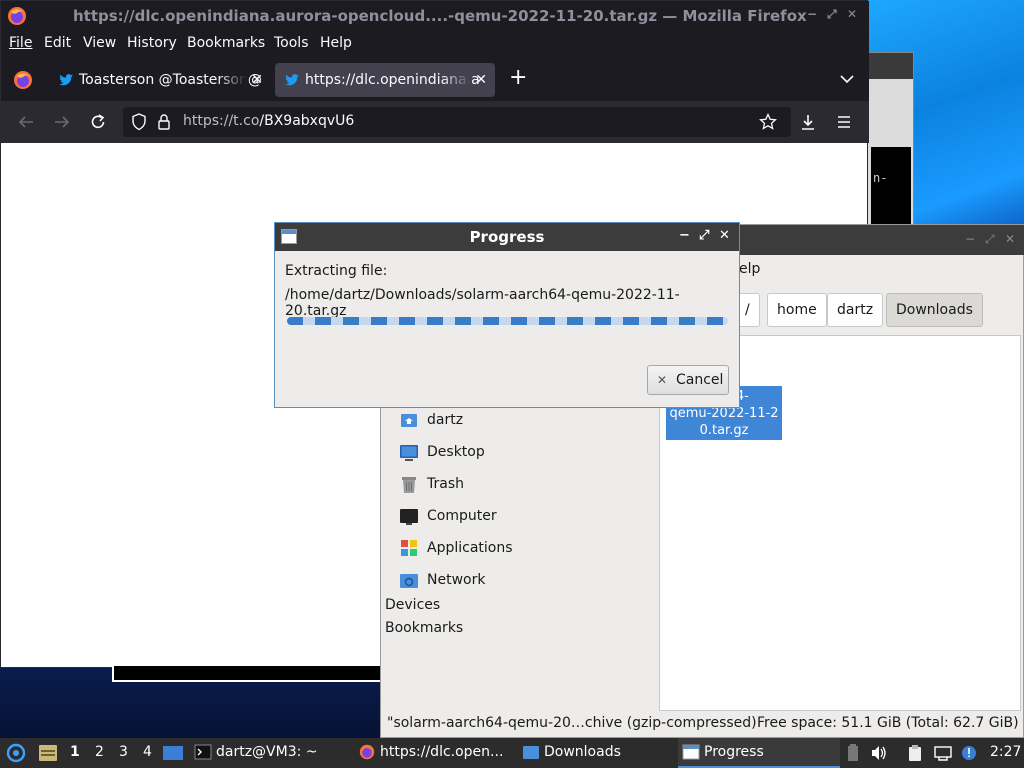 The image size is (1024, 768). What do you see at coordinates (247, 674) in the screenshot?
I see `terminal-window-edge` at bounding box center [247, 674].